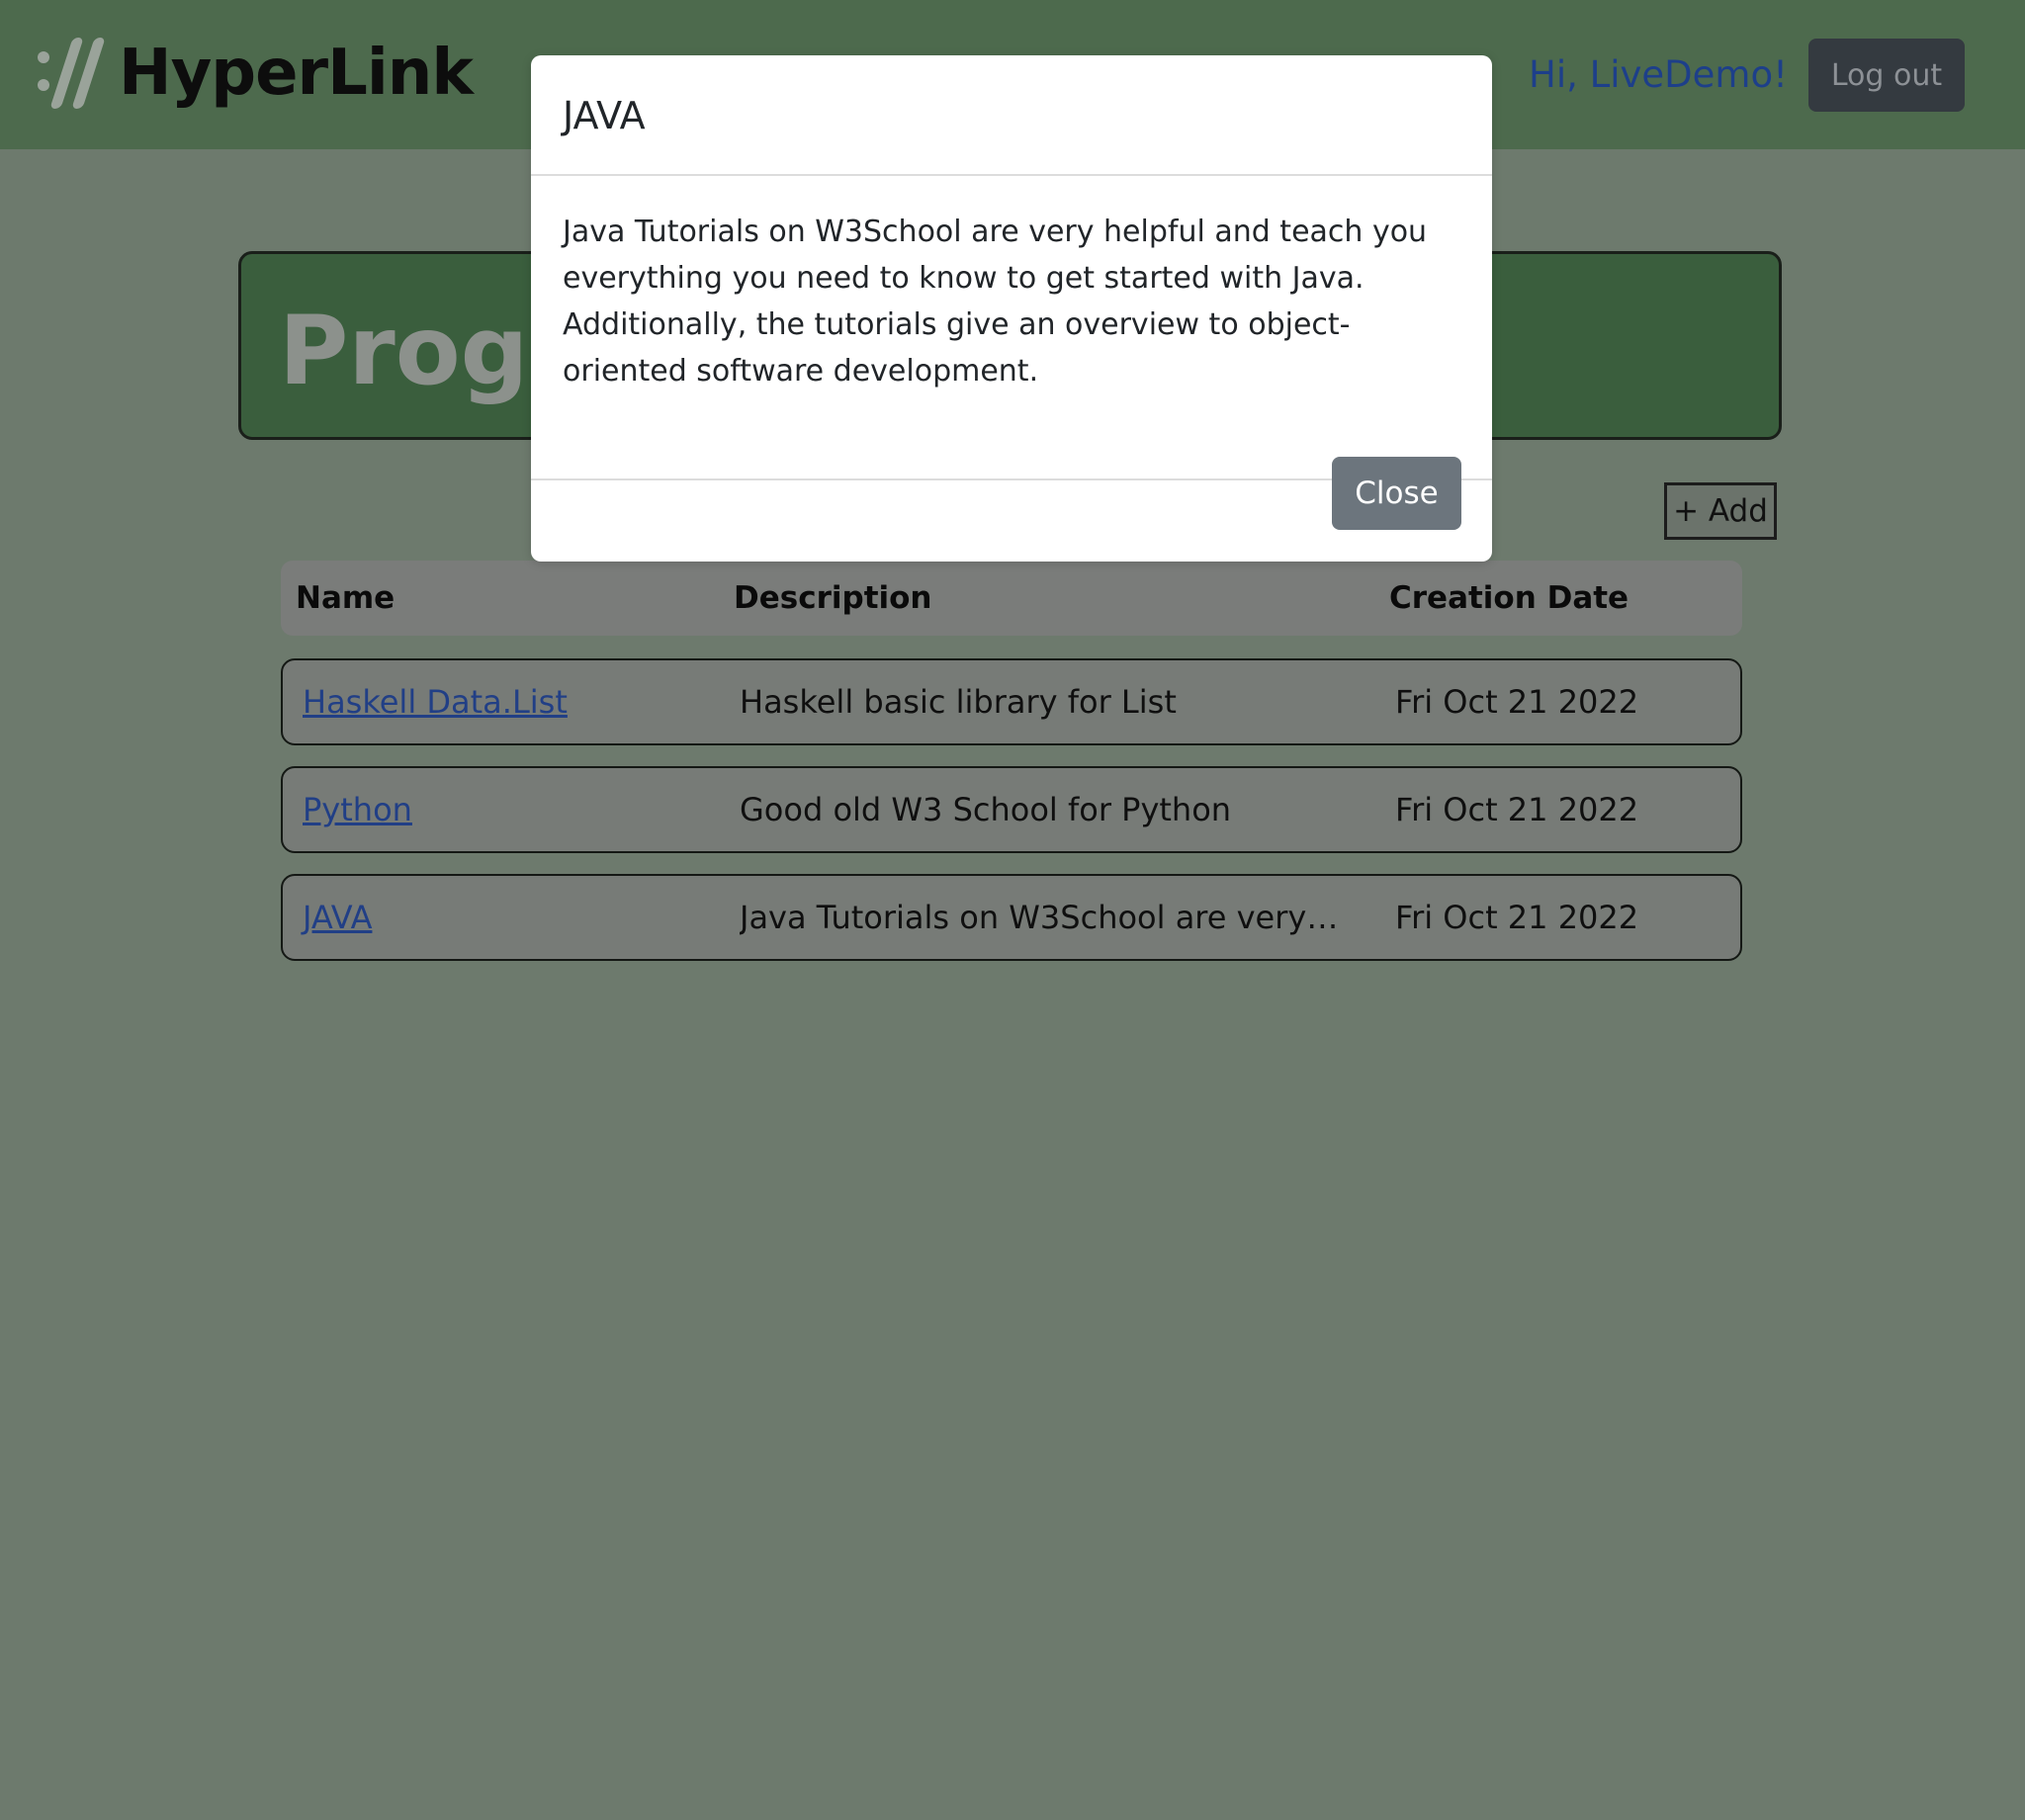 The width and height of the screenshot is (2025, 1820). I want to click on row-description: Haskell basic library for List, so click(958, 702).